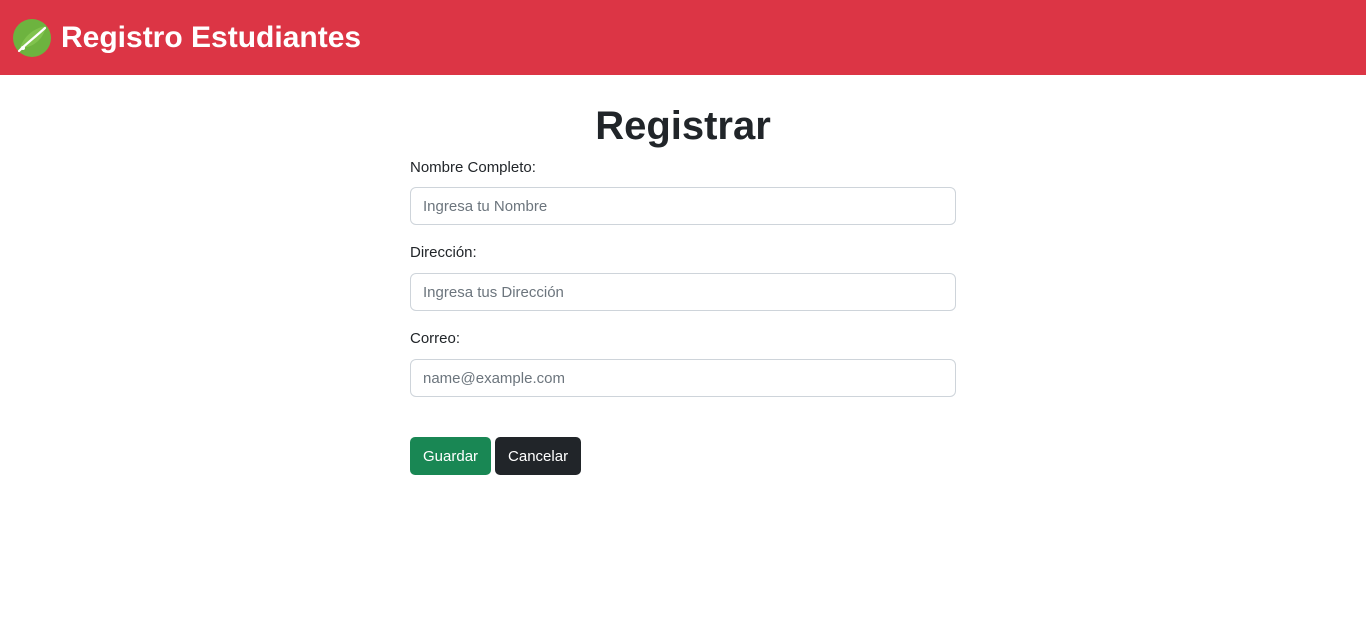 This screenshot has height=625, width=1366. I want to click on navbar: Registro Estudiantes, so click(683, 37).